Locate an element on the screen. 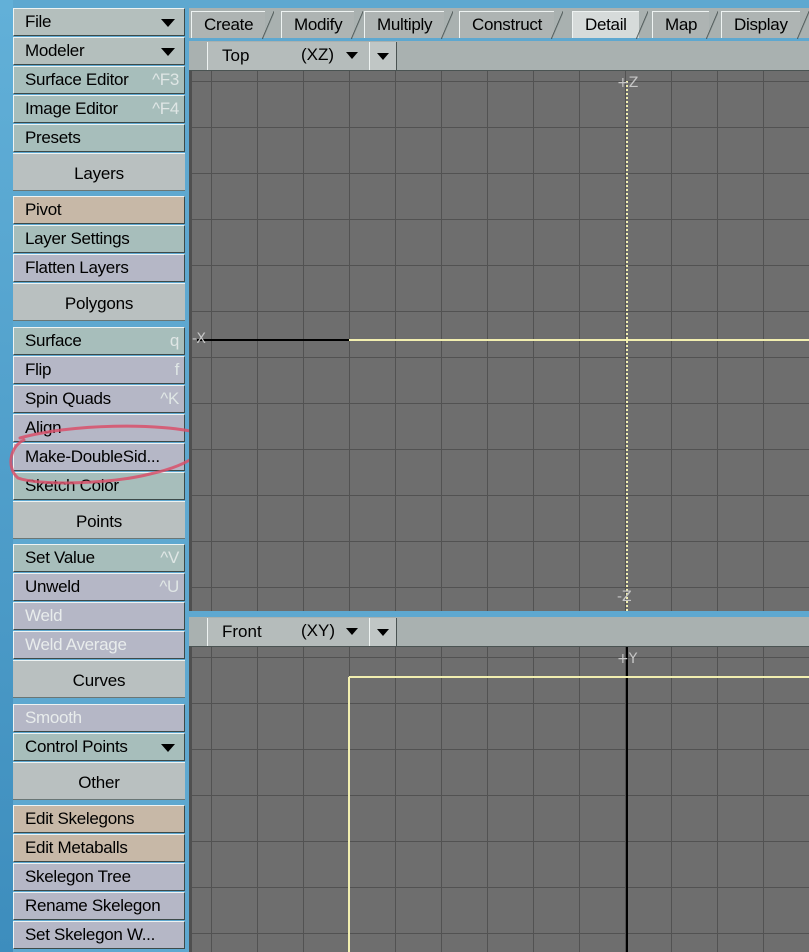 The width and height of the screenshot is (809, 952). rename-skelegon-button: Rename Skelegon is located at coordinates (99, 906).